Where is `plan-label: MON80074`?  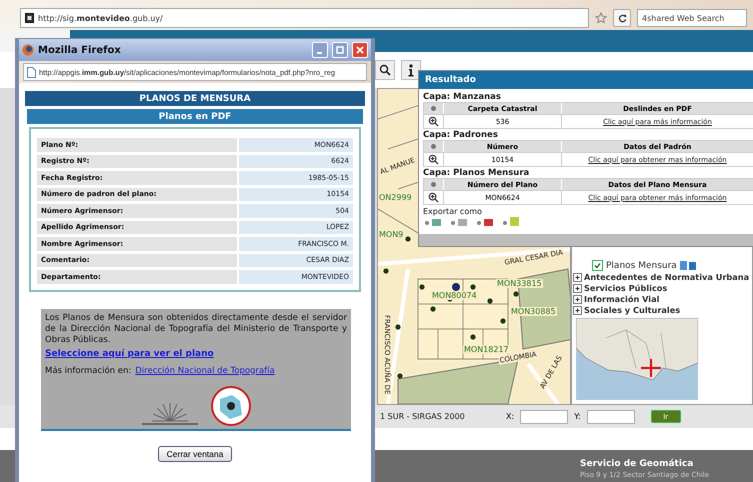 plan-label: MON80074 is located at coordinates (454, 295).